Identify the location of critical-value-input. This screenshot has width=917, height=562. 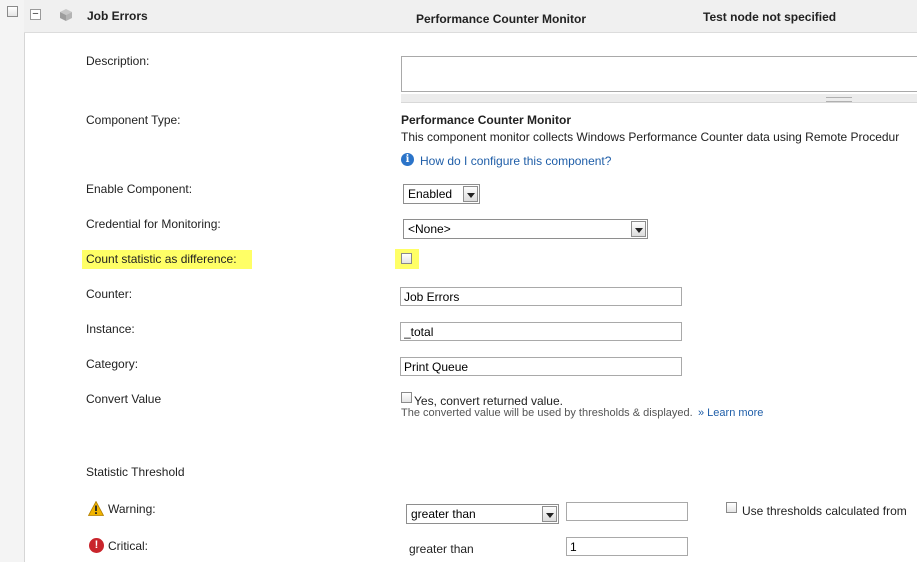
(627, 546).